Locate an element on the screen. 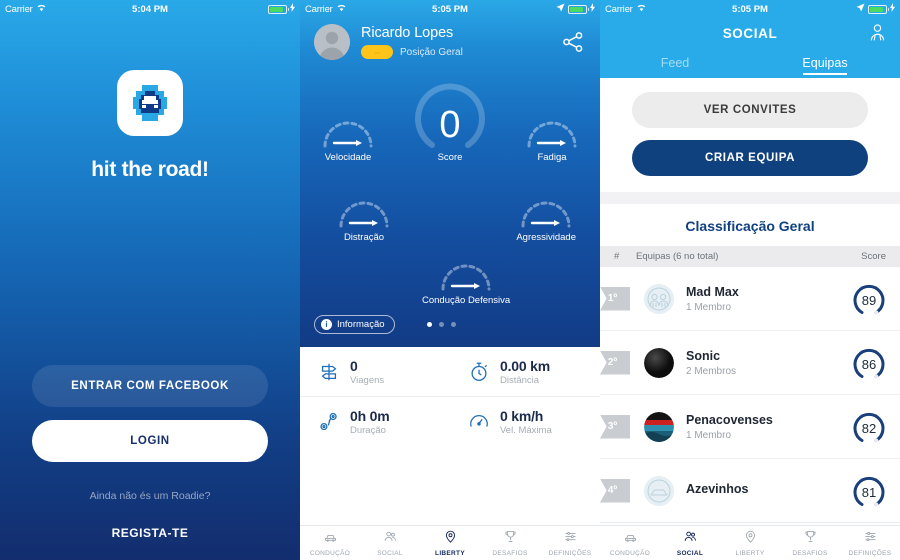 The width and height of the screenshot is (900, 560). stat-text: 0 Viagens is located at coordinates (367, 372).